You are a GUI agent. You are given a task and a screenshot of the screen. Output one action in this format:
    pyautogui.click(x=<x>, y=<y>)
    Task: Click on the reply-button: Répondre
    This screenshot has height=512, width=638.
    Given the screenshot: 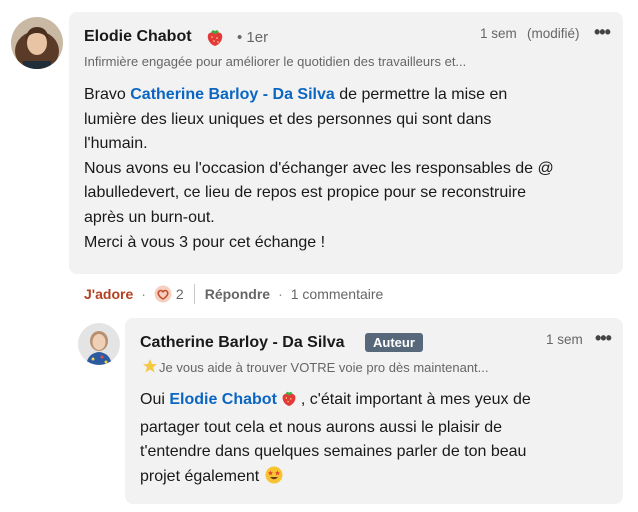 What is the action you would take?
    pyautogui.click(x=237, y=294)
    